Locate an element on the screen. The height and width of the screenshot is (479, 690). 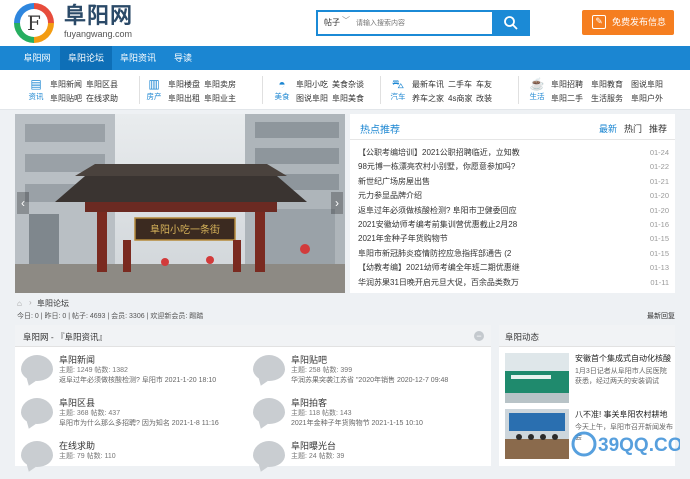
category-news: ▤ 资讯 阜阳新闻 阜阳区县阜阳贴吧 在线求助 is located at coordinates (84, 91).